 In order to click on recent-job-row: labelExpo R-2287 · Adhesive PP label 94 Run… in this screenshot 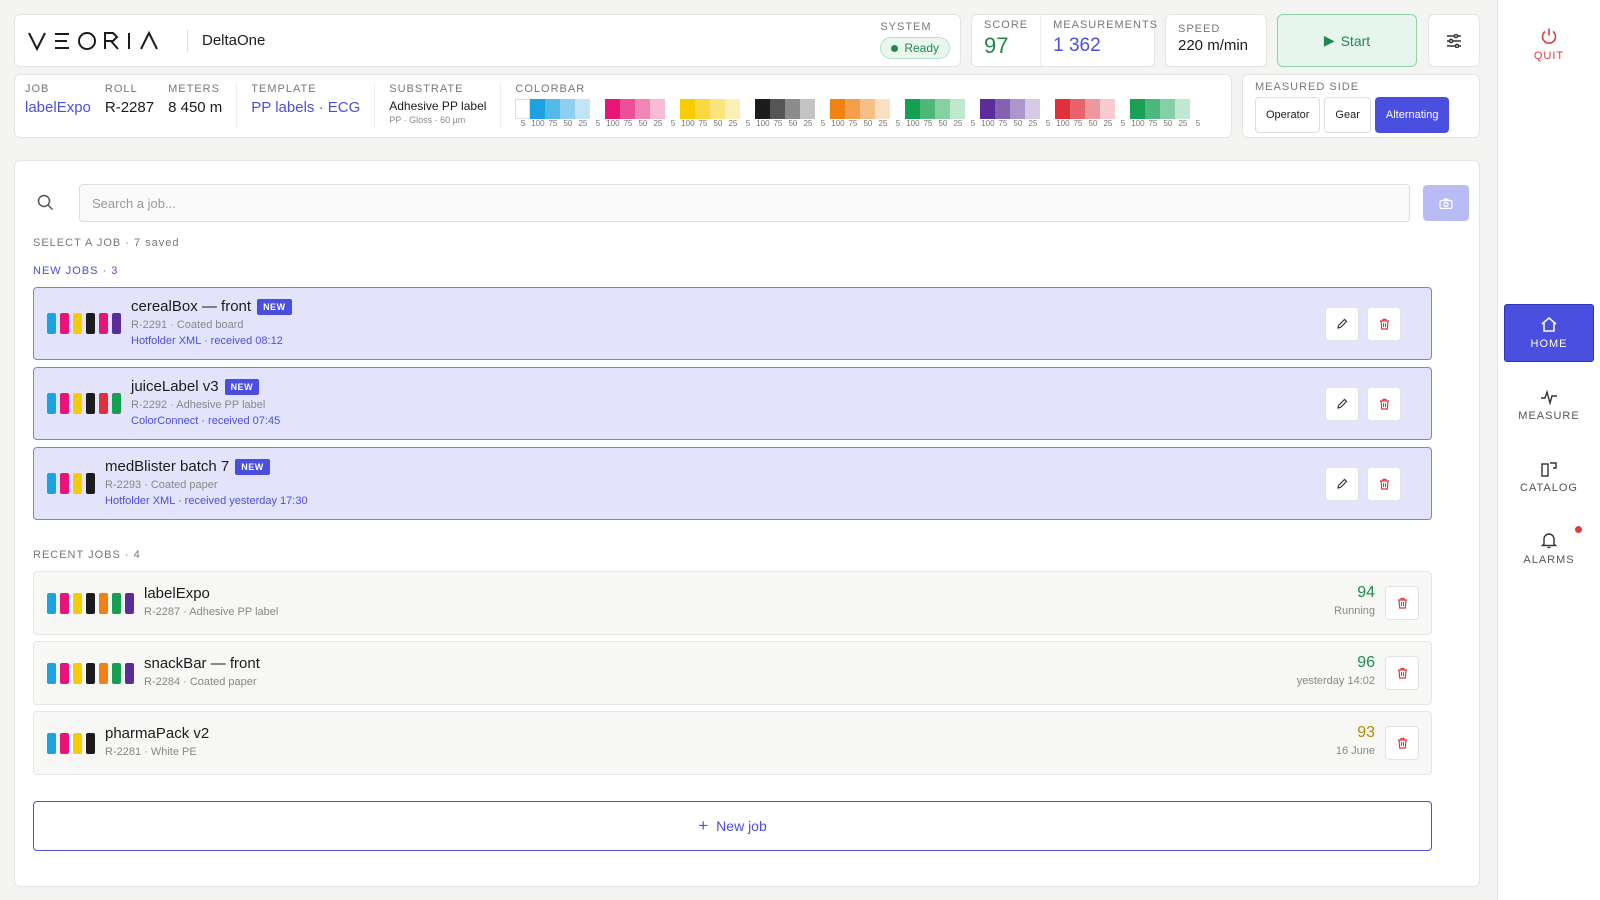, I will do `click(732, 603)`.